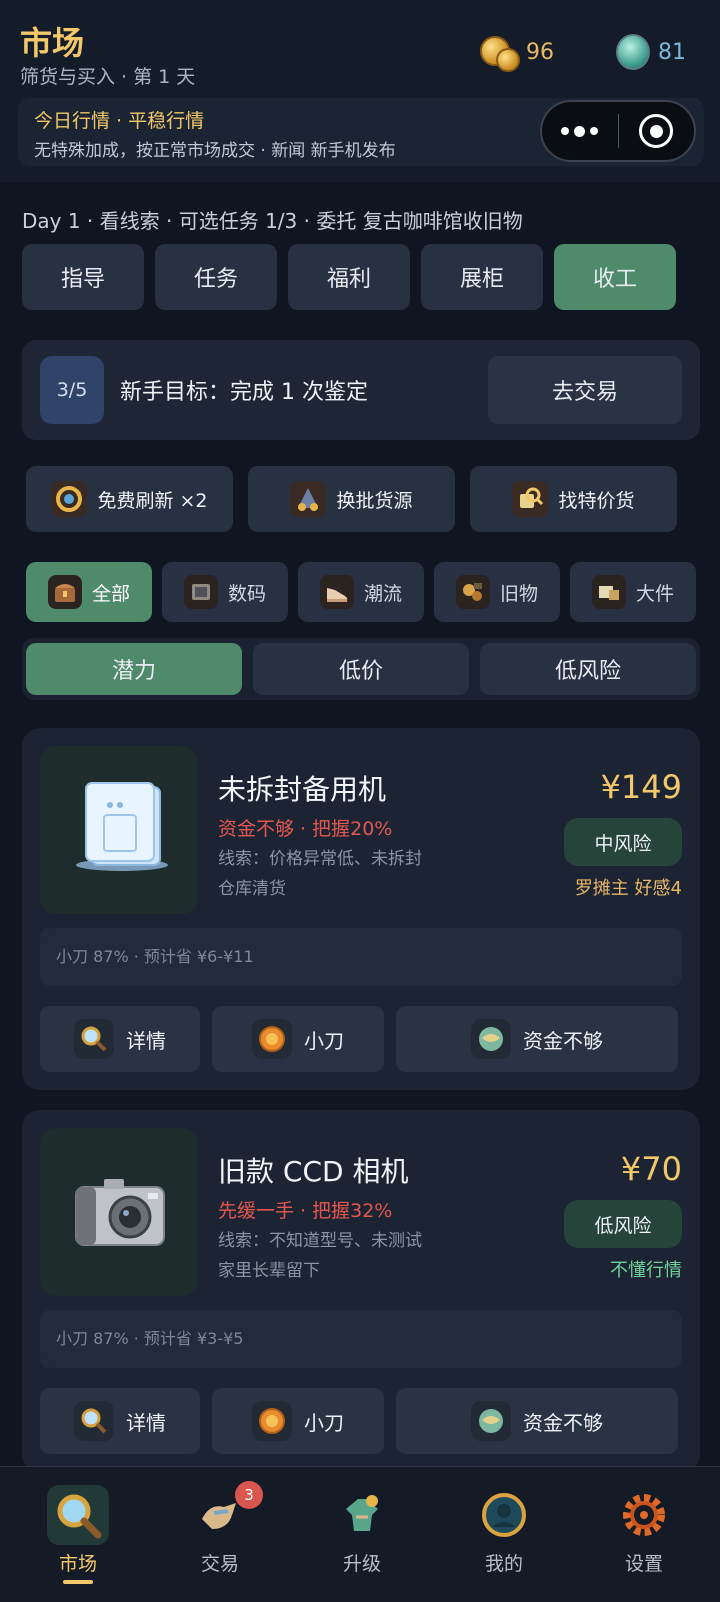 This screenshot has width=720, height=1602. Describe the element at coordinates (226, 1513) in the screenshot. I see `trade-icon: 3` at that location.